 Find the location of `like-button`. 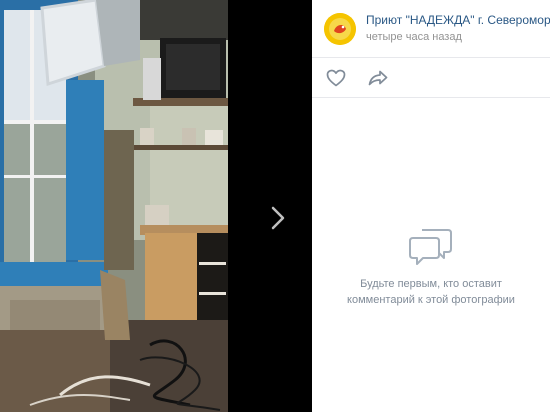

like-button is located at coordinates (336, 78).